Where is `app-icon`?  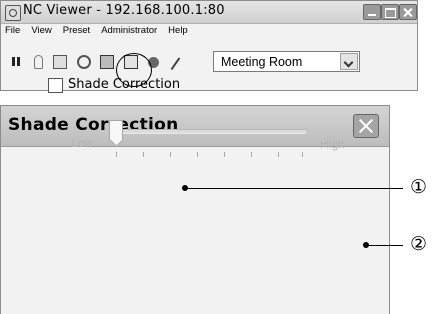 app-icon is located at coordinates (13, 13).